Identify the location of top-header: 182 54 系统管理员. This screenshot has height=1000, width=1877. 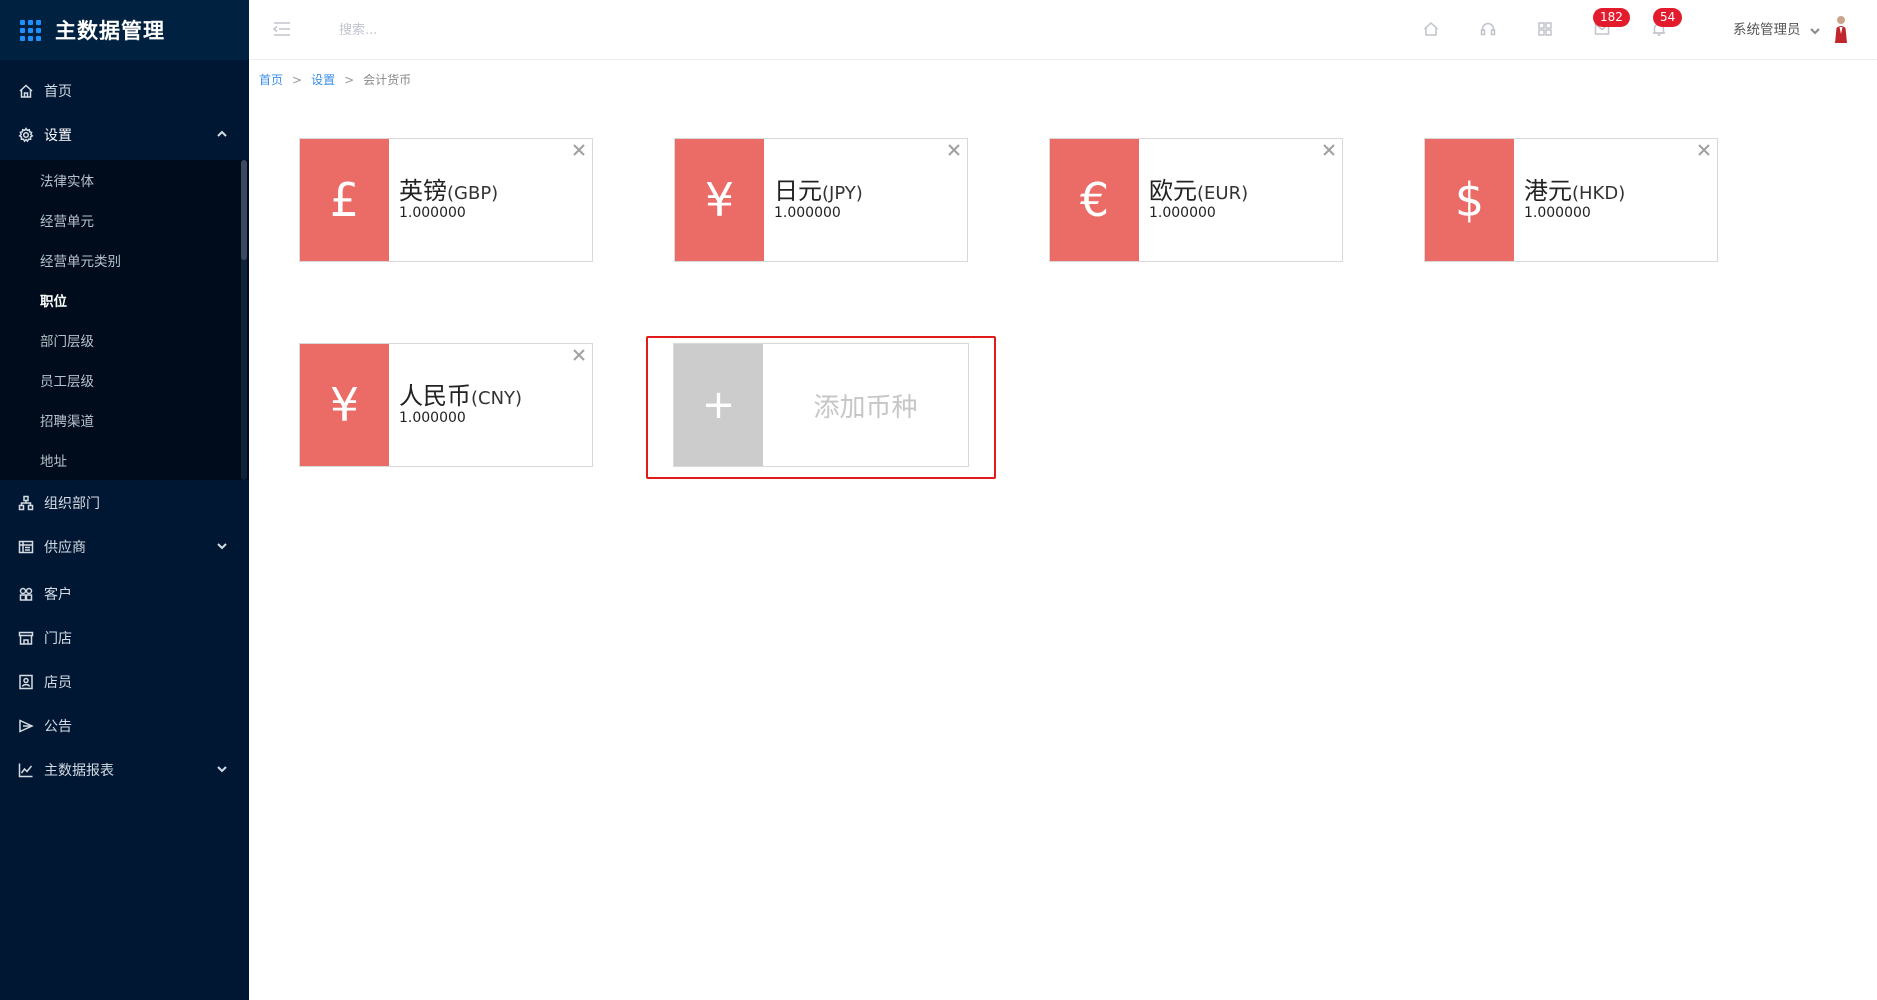
(1063, 30).